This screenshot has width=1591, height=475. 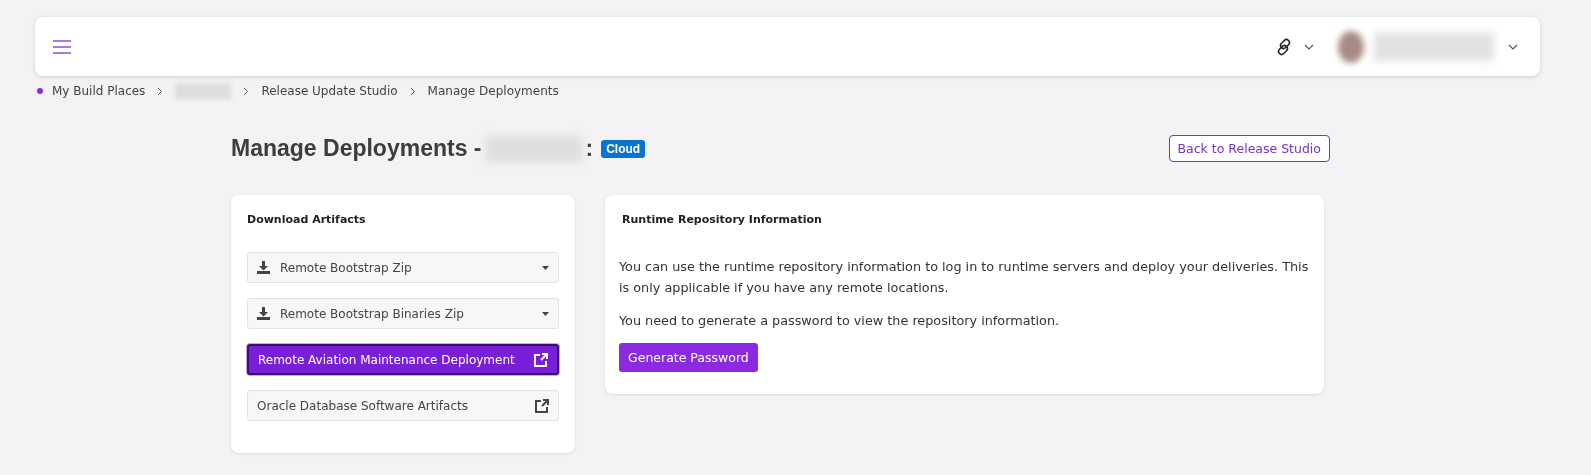 What do you see at coordinates (688, 357) in the screenshot?
I see `generate-password-button: Generate Password` at bounding box center [688, 357].